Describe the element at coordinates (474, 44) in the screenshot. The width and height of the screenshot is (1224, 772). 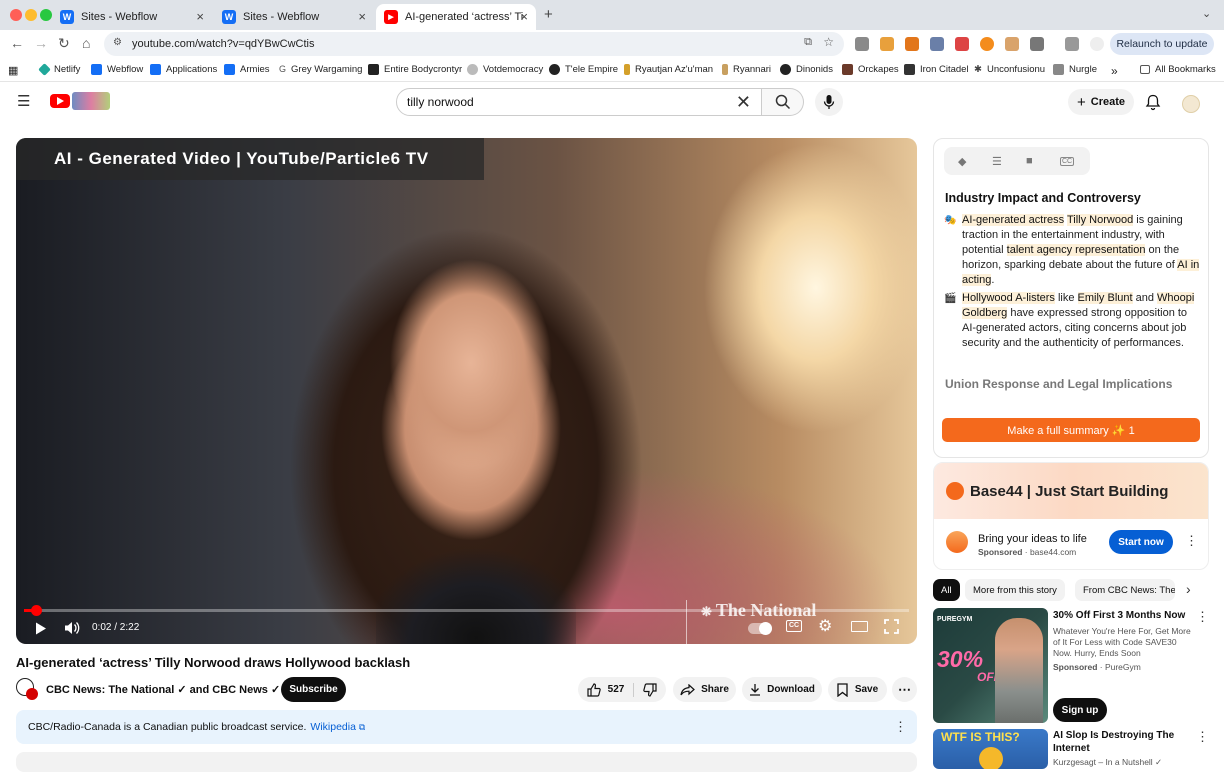
I see `address-bar: ⚙ youtube.com/watch?v=qdYBwCwCtis ⧉ ☆` at that location.